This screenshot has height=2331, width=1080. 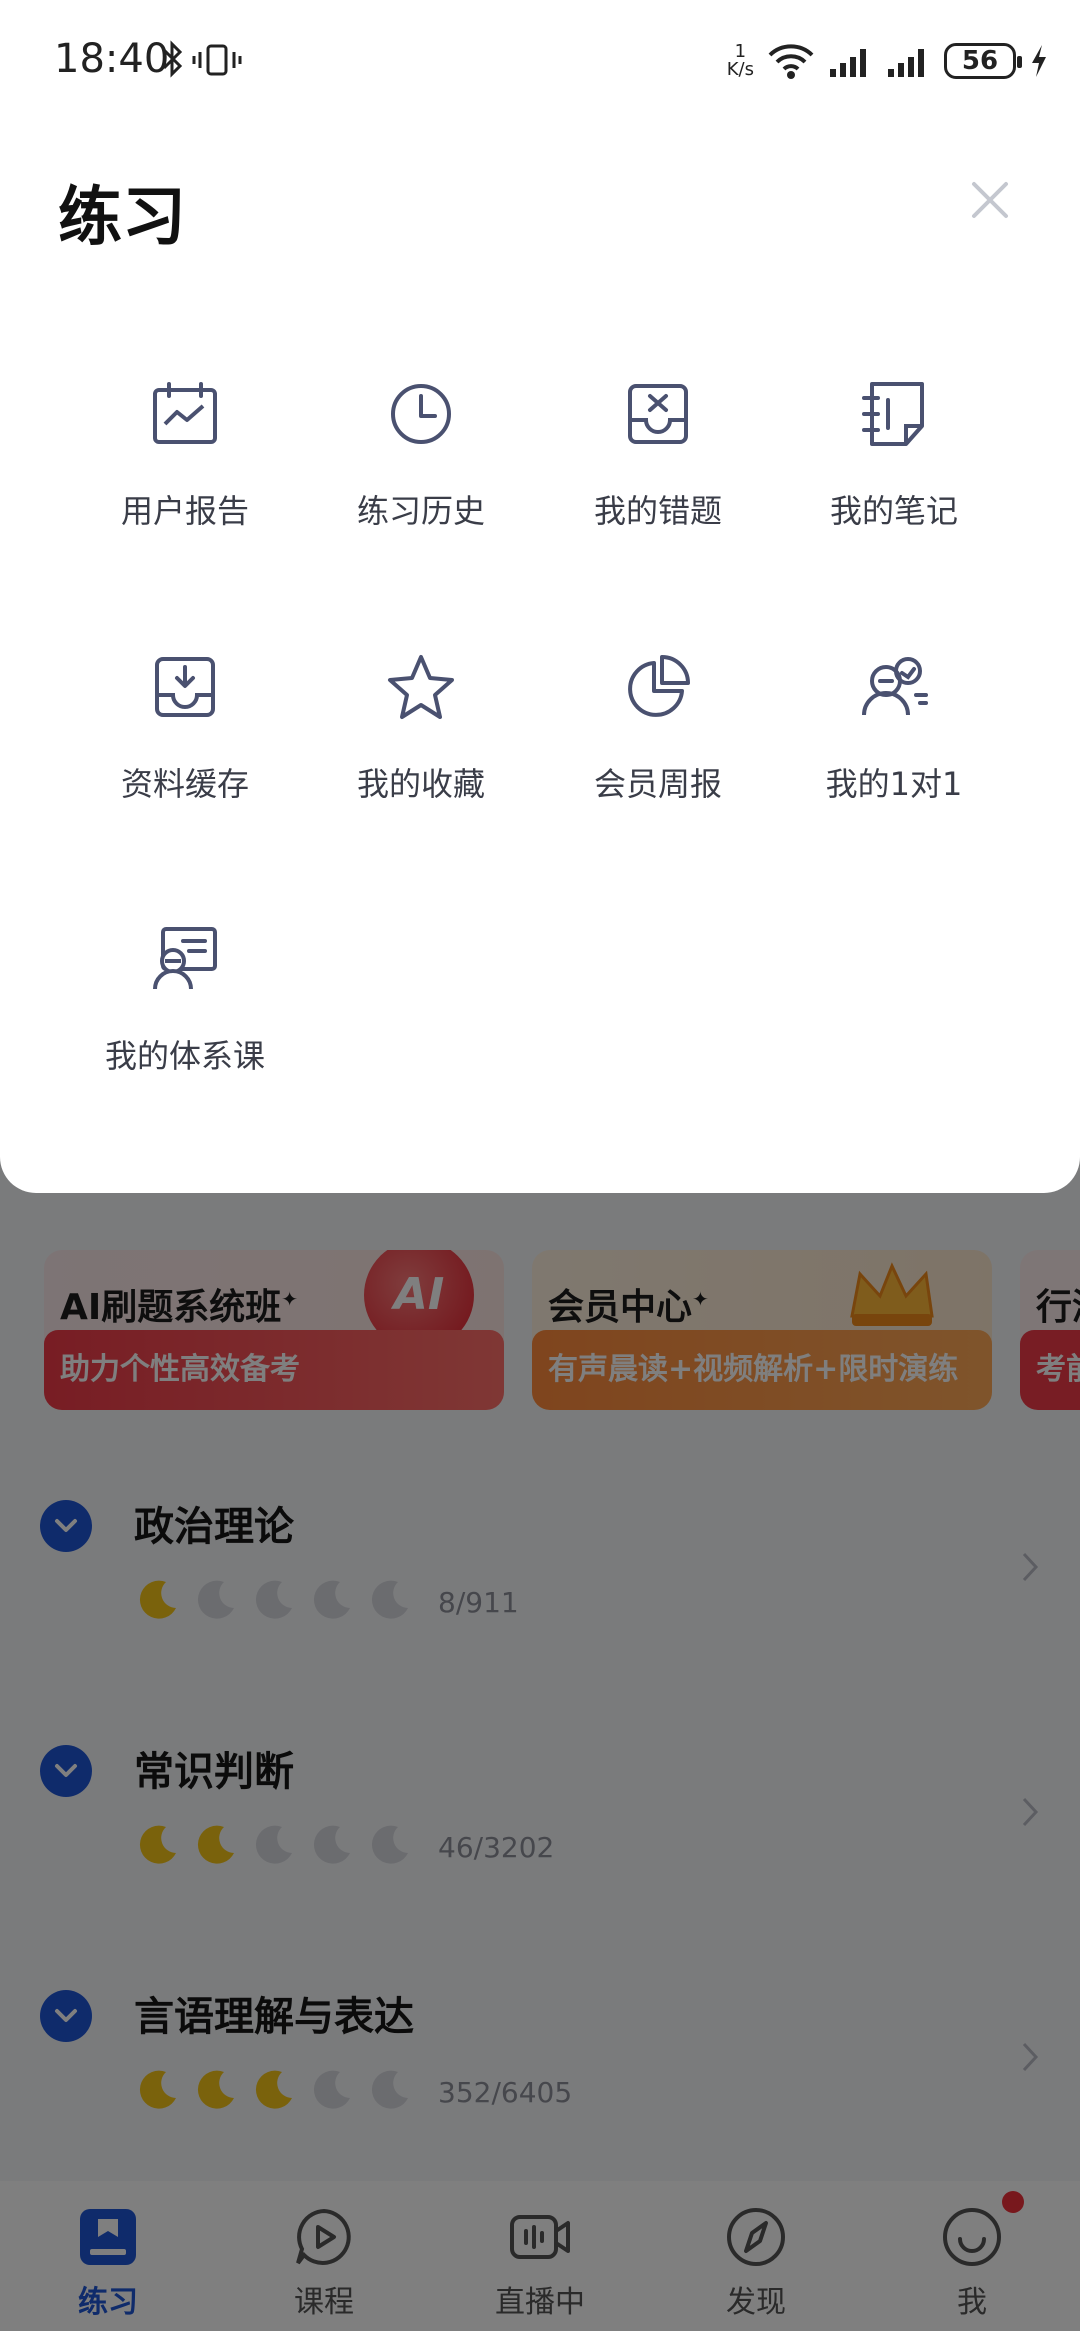 What do you see at coordinates (658, 751) in the screenshot?
I see `menu-item-member-weekly: 会员周报` at bounding box center [658, 751].